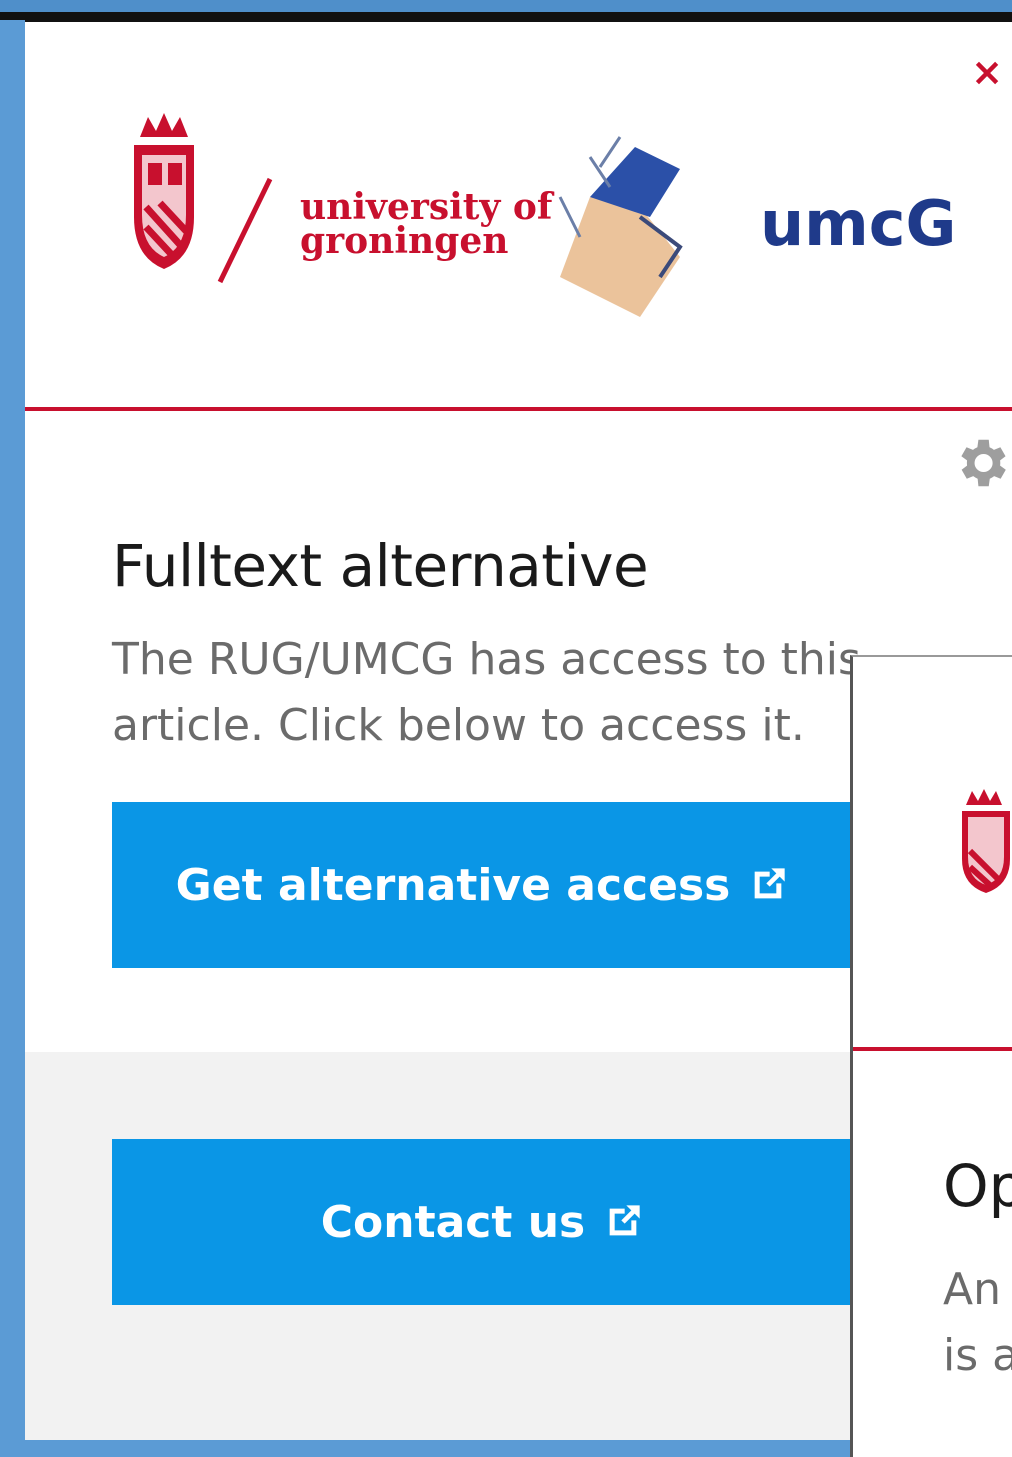 This screenshot has height=1457, width=1012. I want to click on frog-logo-icon, so click(620, 226).